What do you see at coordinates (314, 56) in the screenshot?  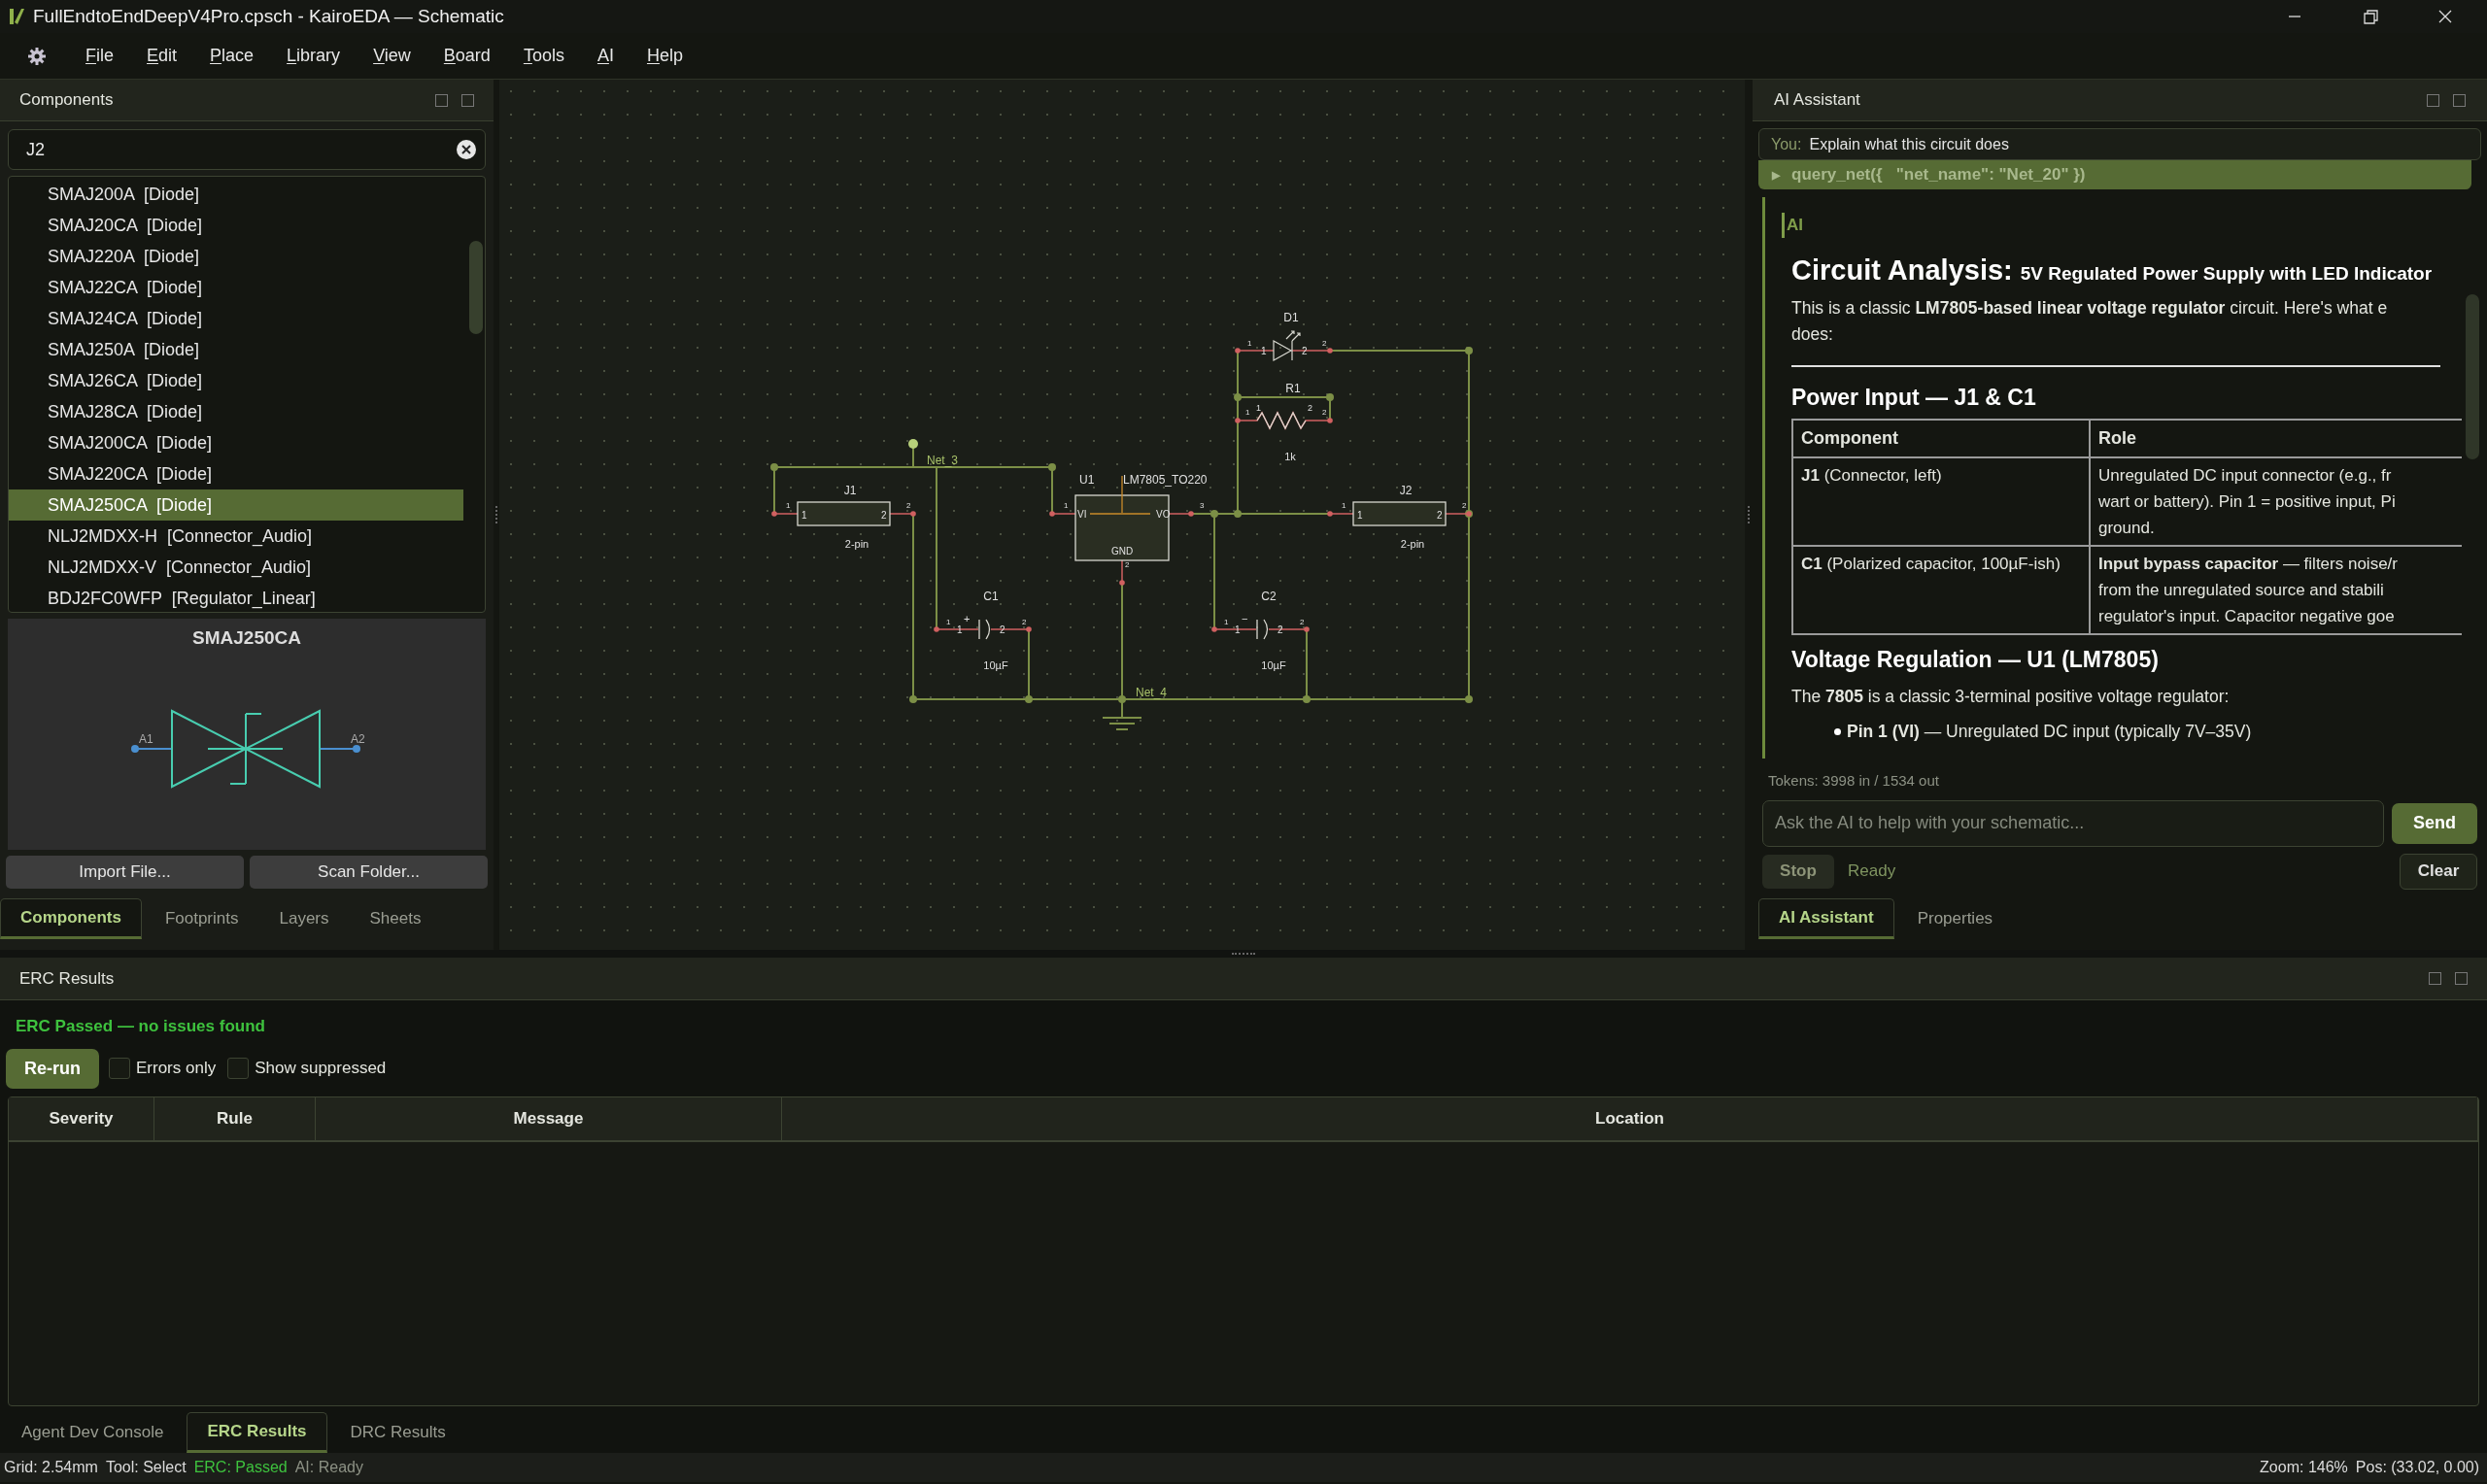 I see `menu-item: Library` at bounding box center [314, 56].